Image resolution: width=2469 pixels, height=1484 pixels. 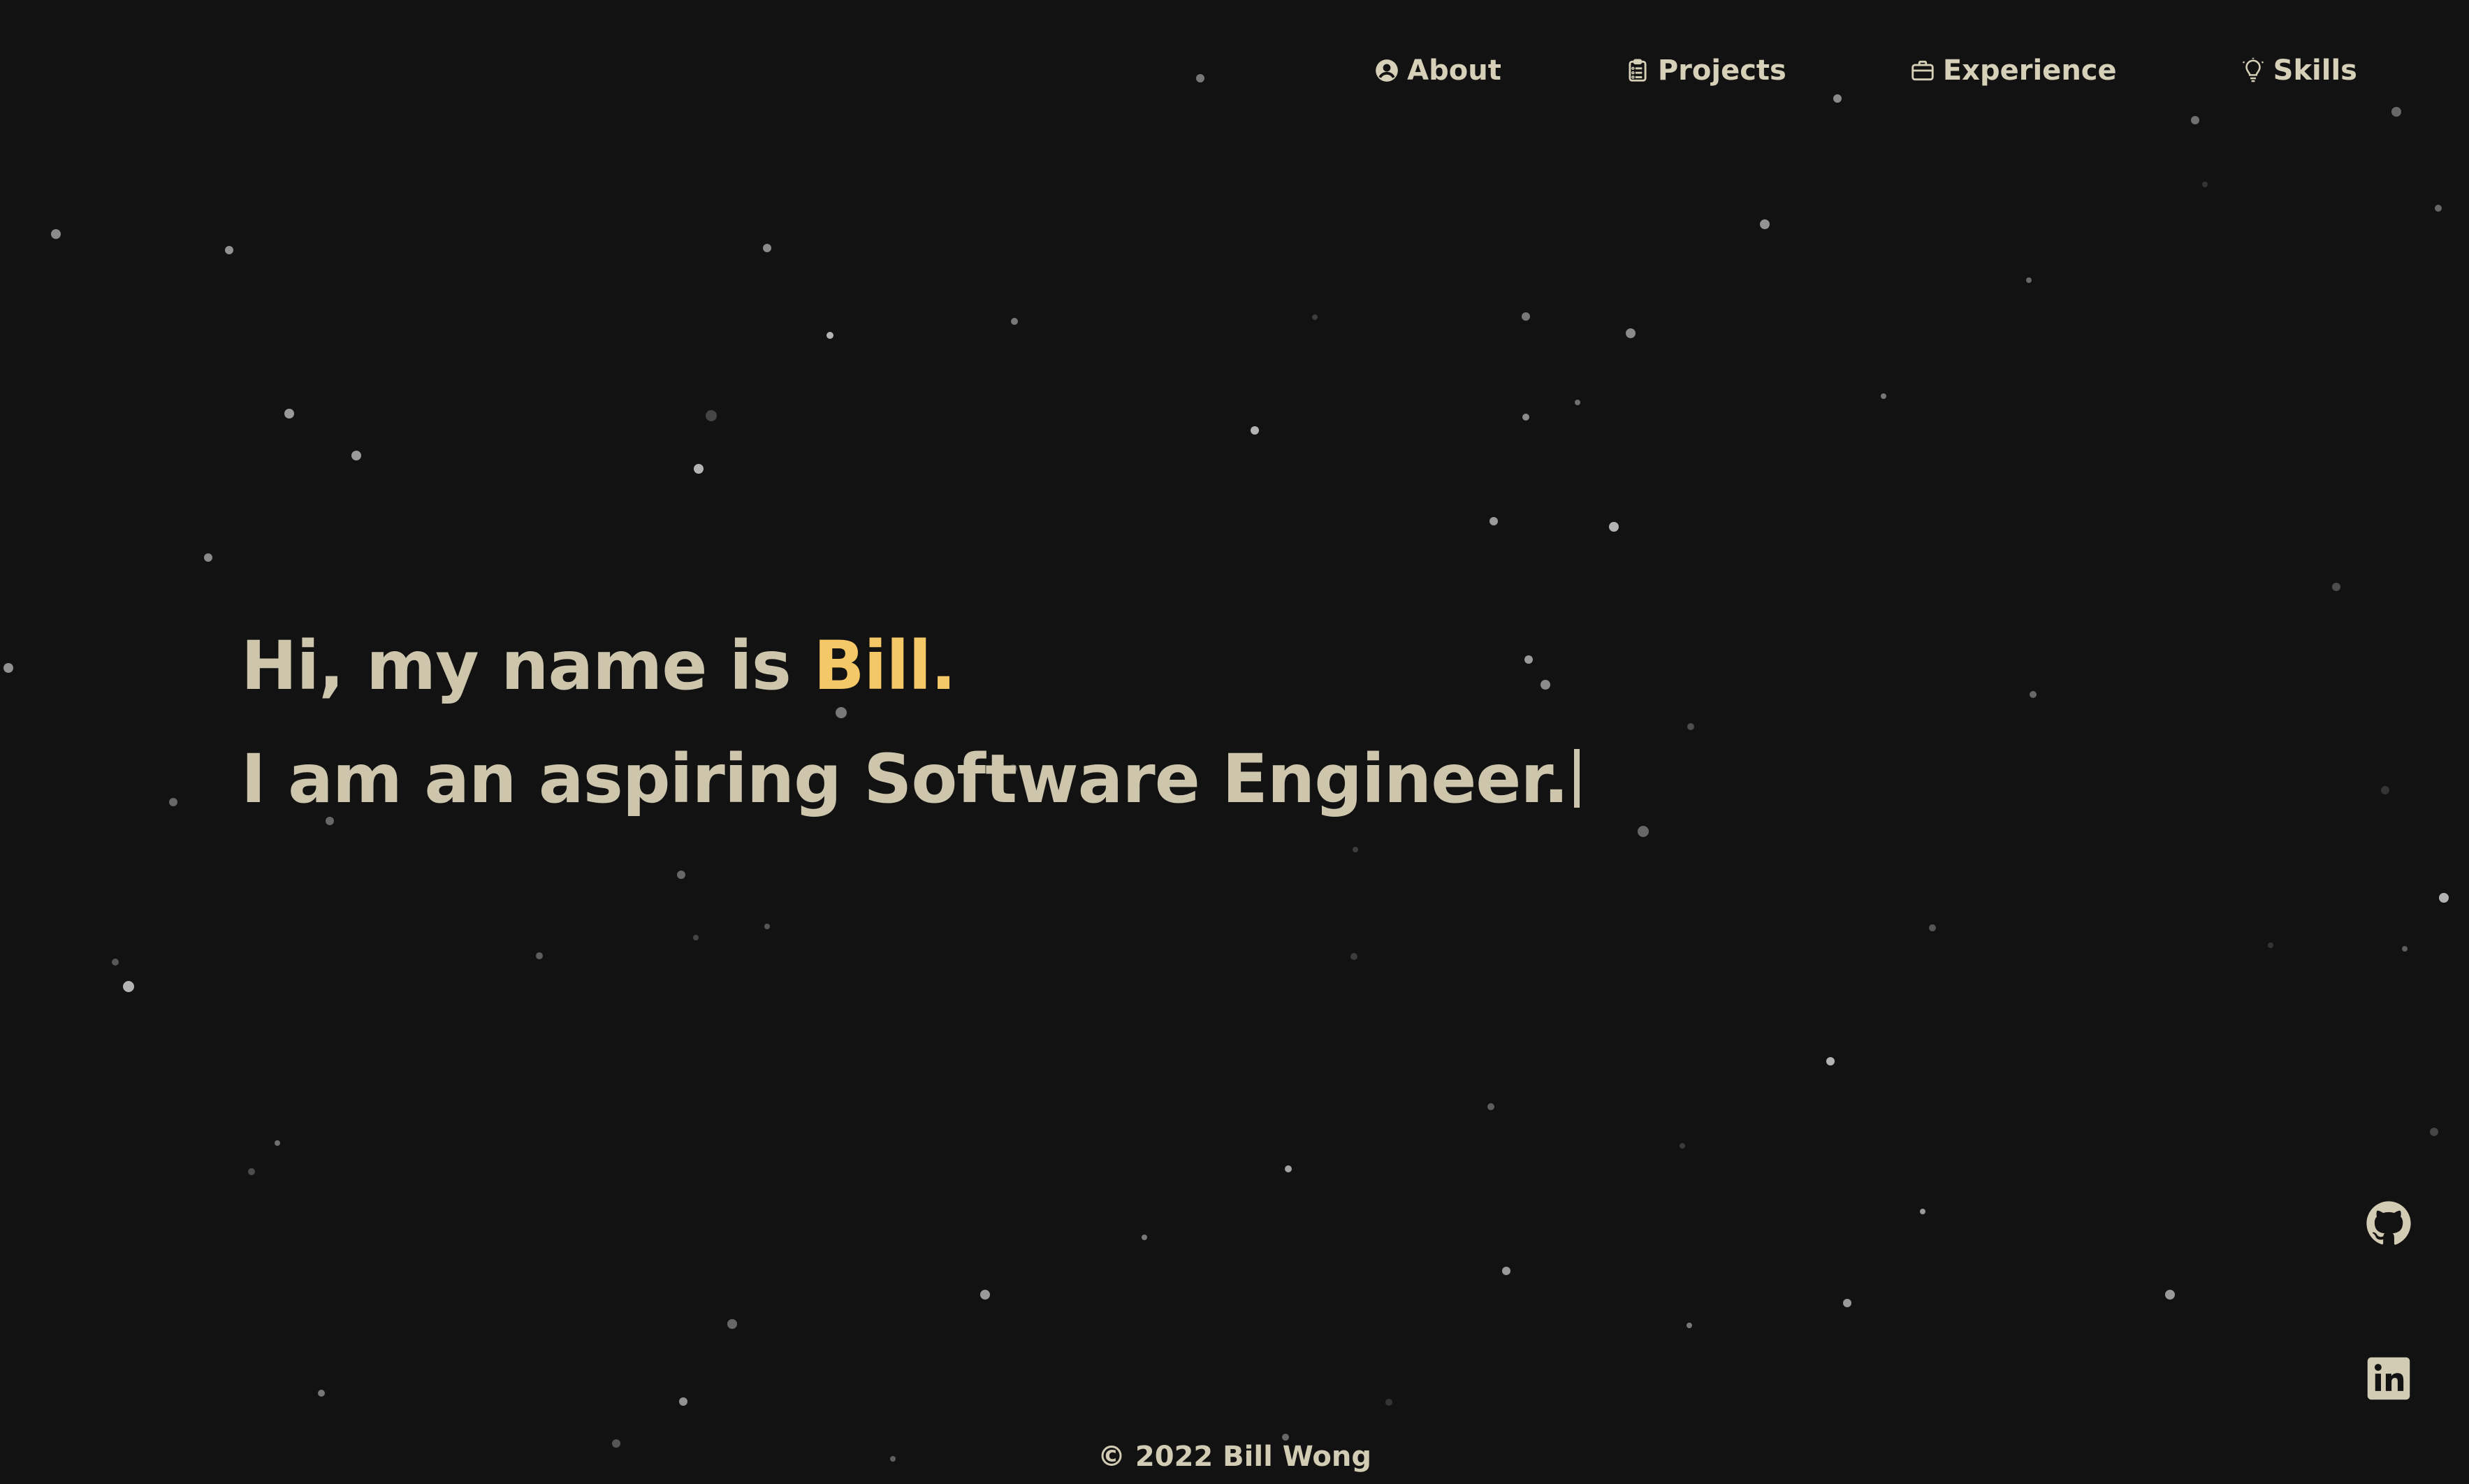 What do you see at coordinates (2315, 70) in the screenshot?
I see `nav-skills-label: Skills` at bounding box center [2315, 70].